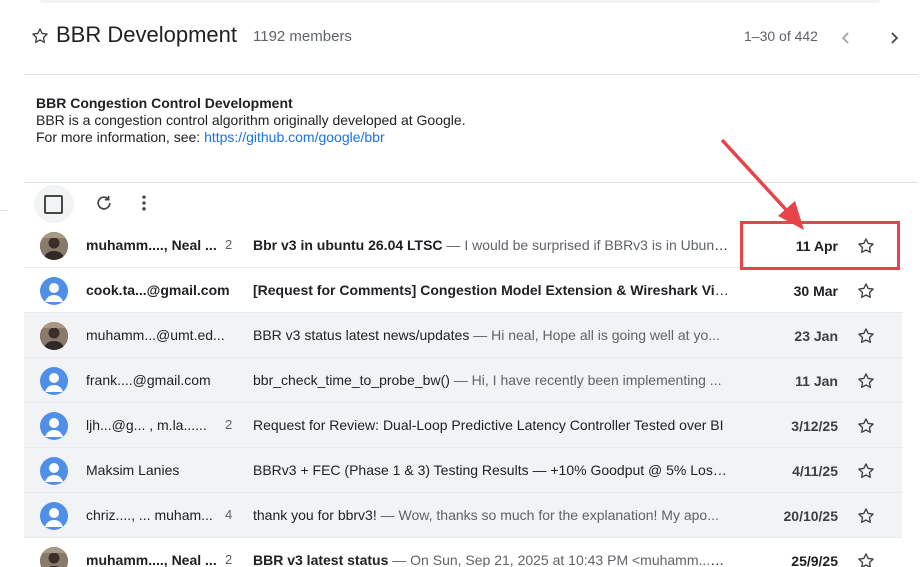 This screenshot has height=567, width=922. I want to click on thread-subject: BBR v3 status latest news/updates, so click(361, 335).